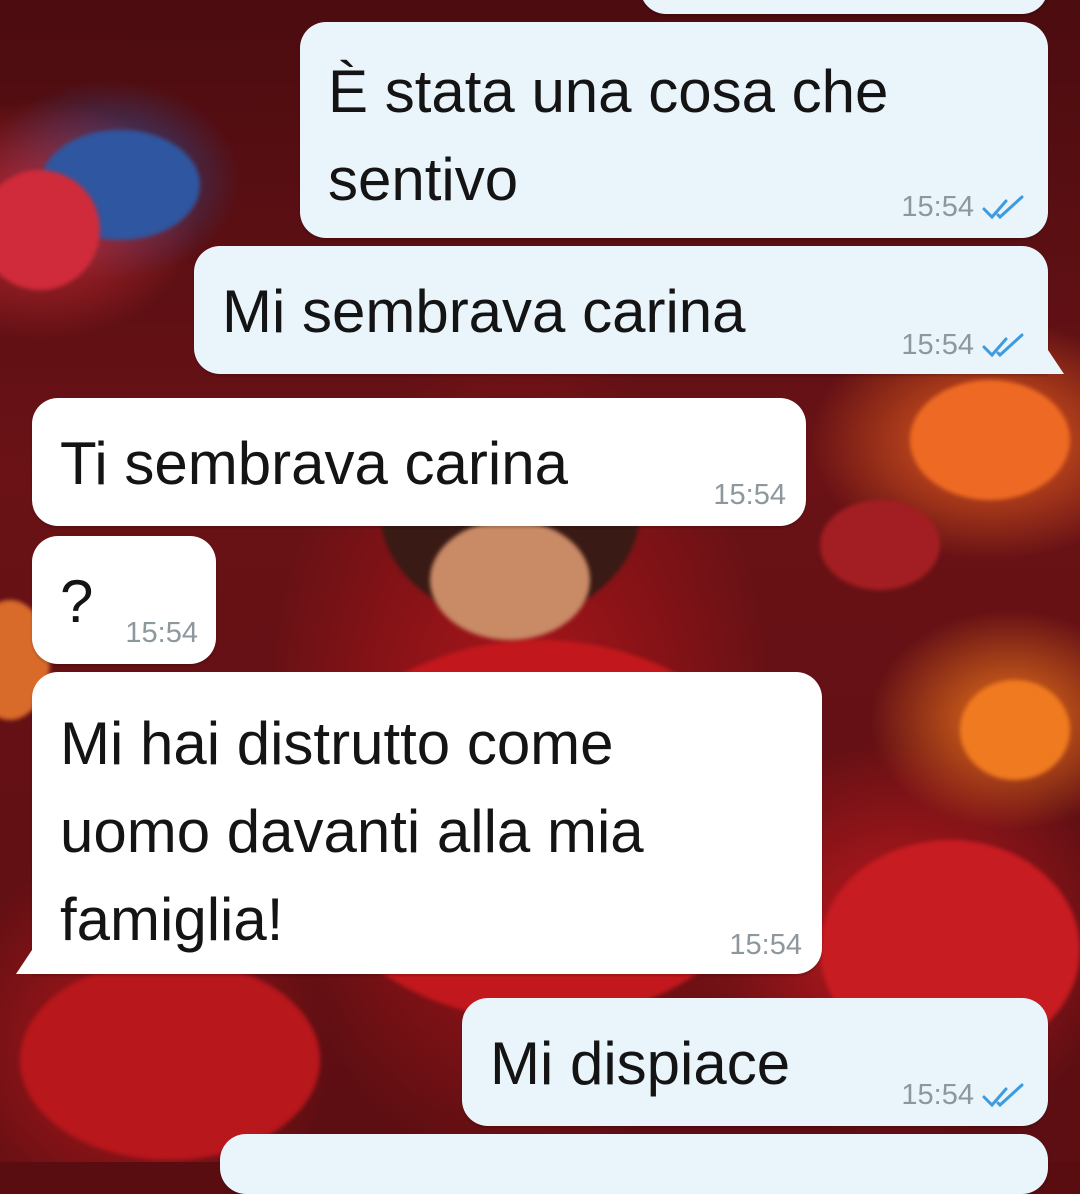  Describe the element at coordinates (124, 600) in the screenshot. I see `message-bubble-incoming: ? 15:54` at that location.